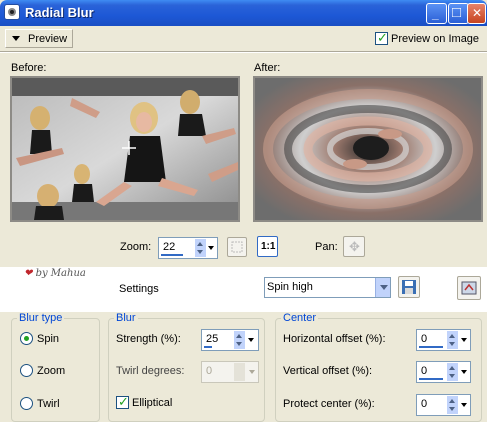  What do you see at coordinates (230, 372) in the screenshot?
I see `twirl-degrees-spinbox: 0` at bounding box center [230, 372].